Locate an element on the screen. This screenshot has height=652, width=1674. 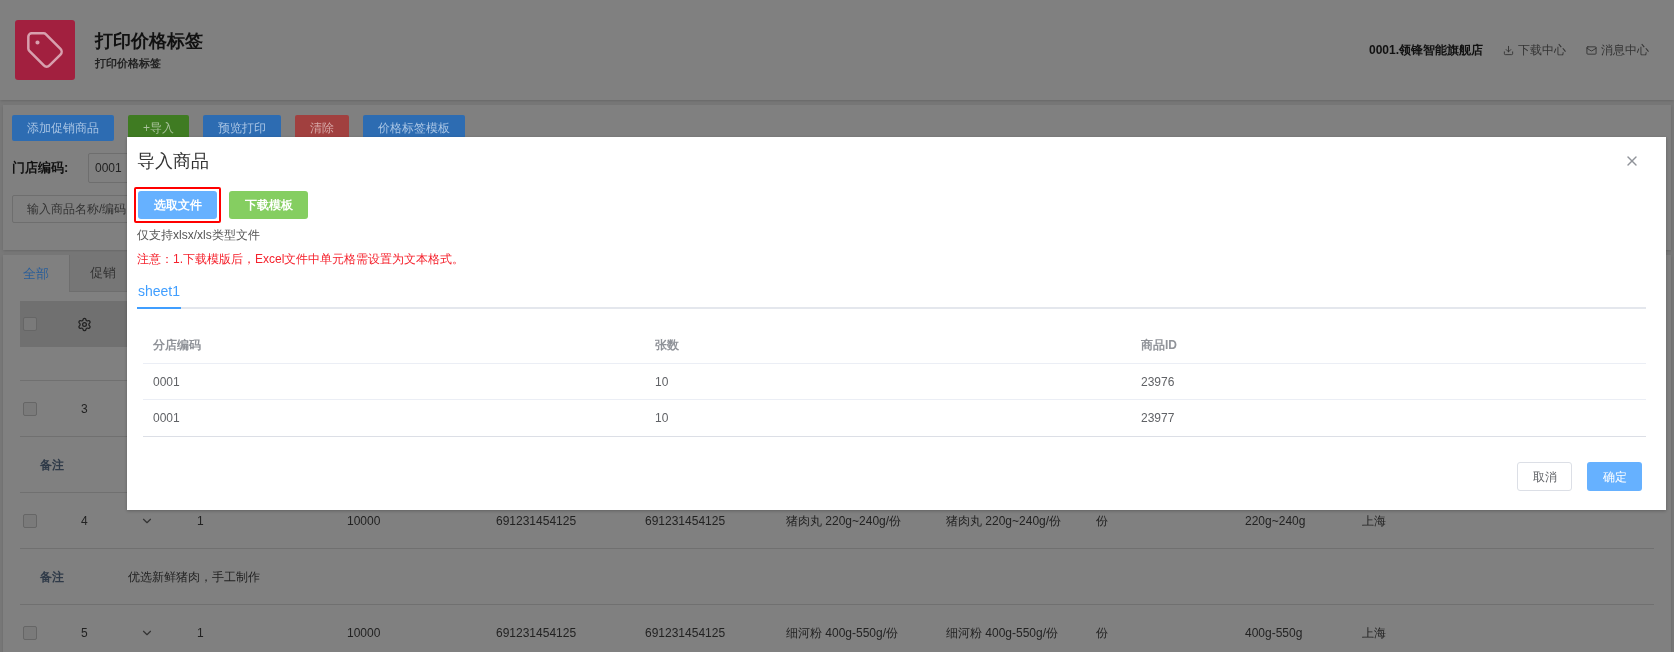
sheet-tab: sheet1 is located at coordinates (159, 292).